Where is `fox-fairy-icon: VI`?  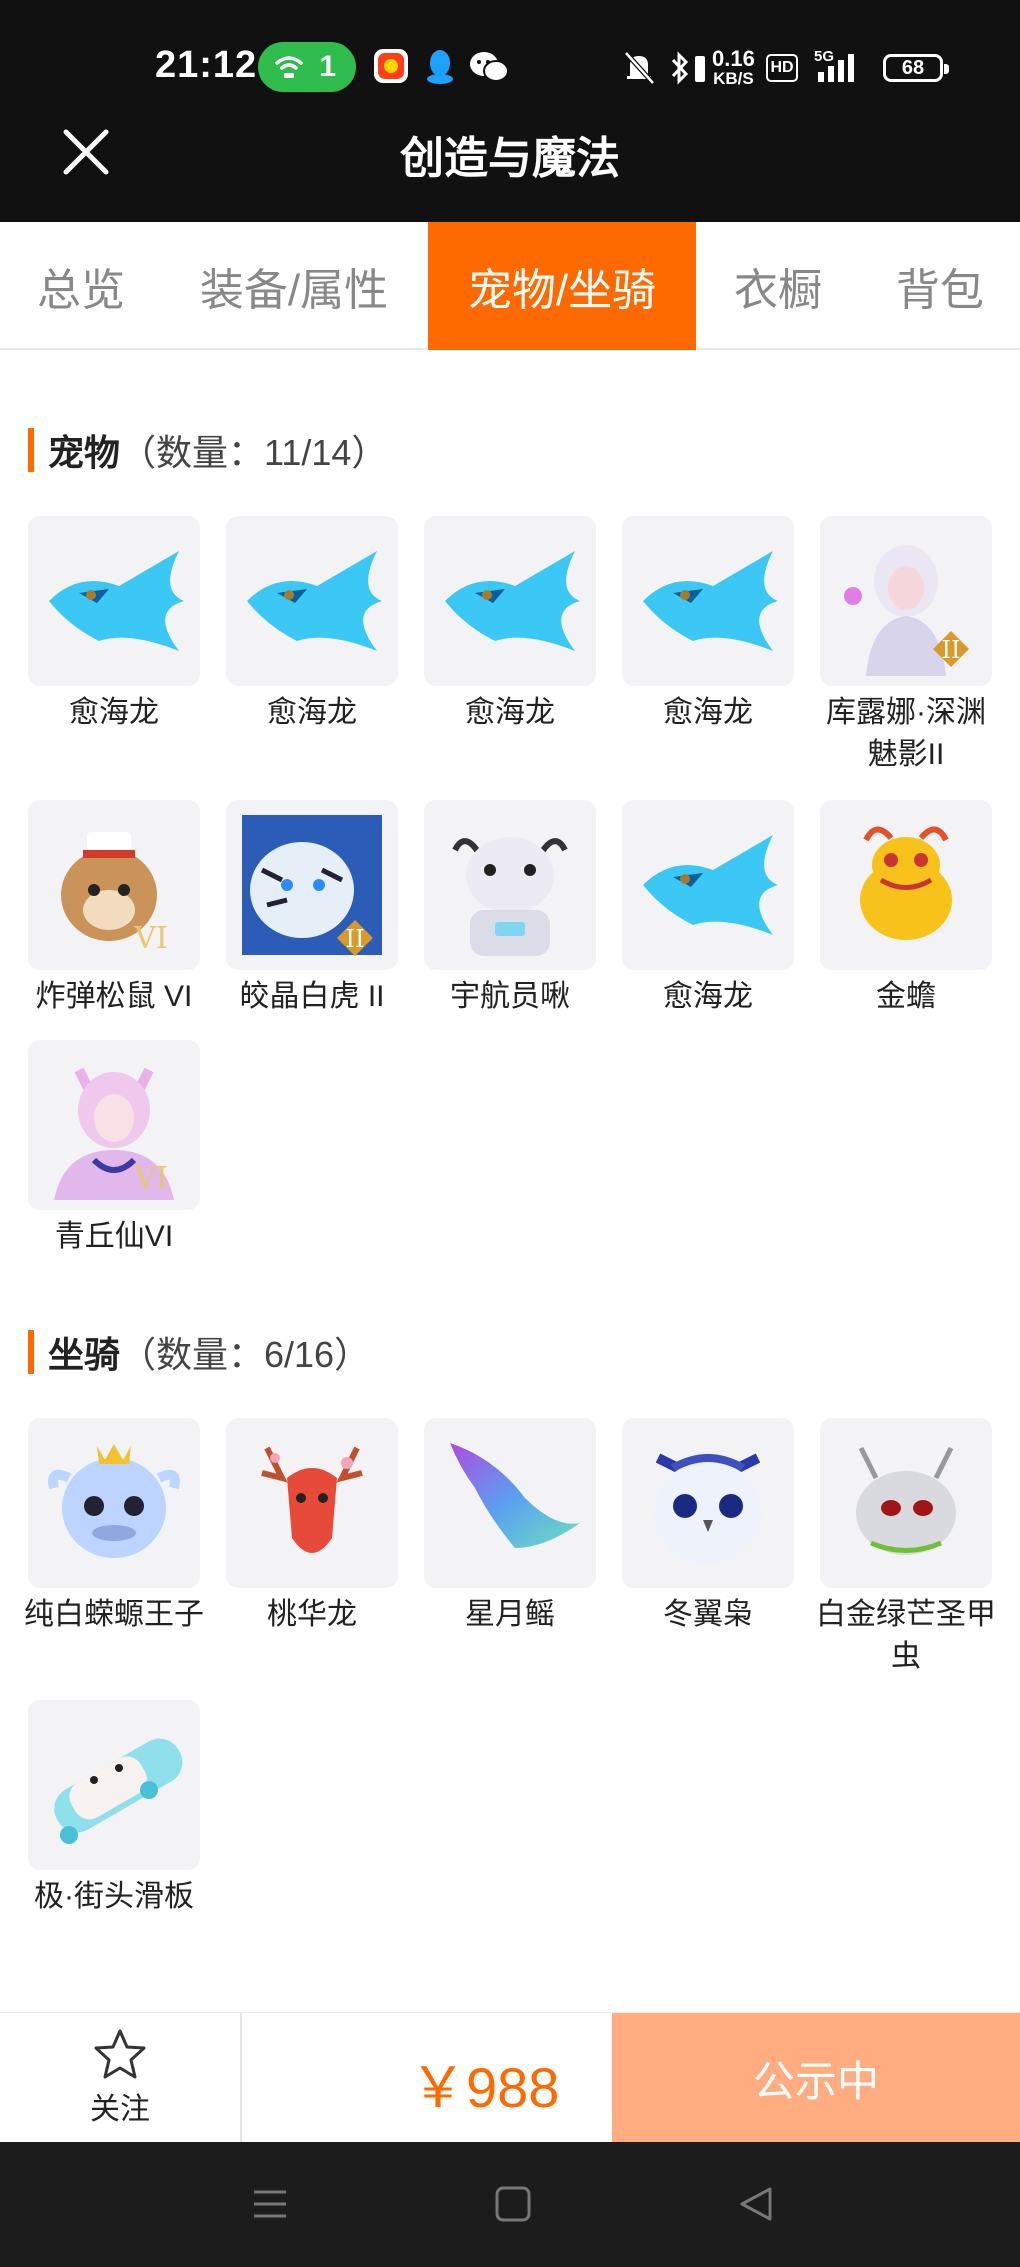
fox-fairy-icon: VI is located at coordinates (114, 1125).